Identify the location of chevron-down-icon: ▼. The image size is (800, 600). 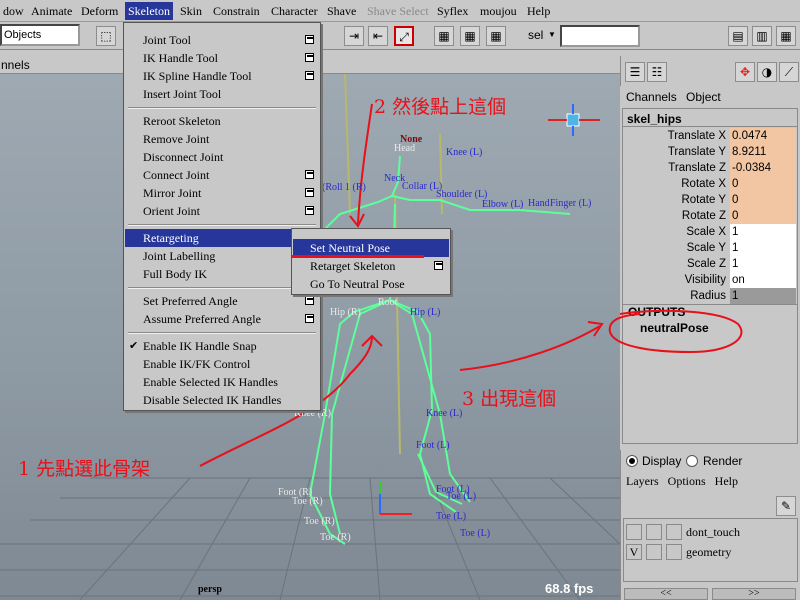
(552, 34).